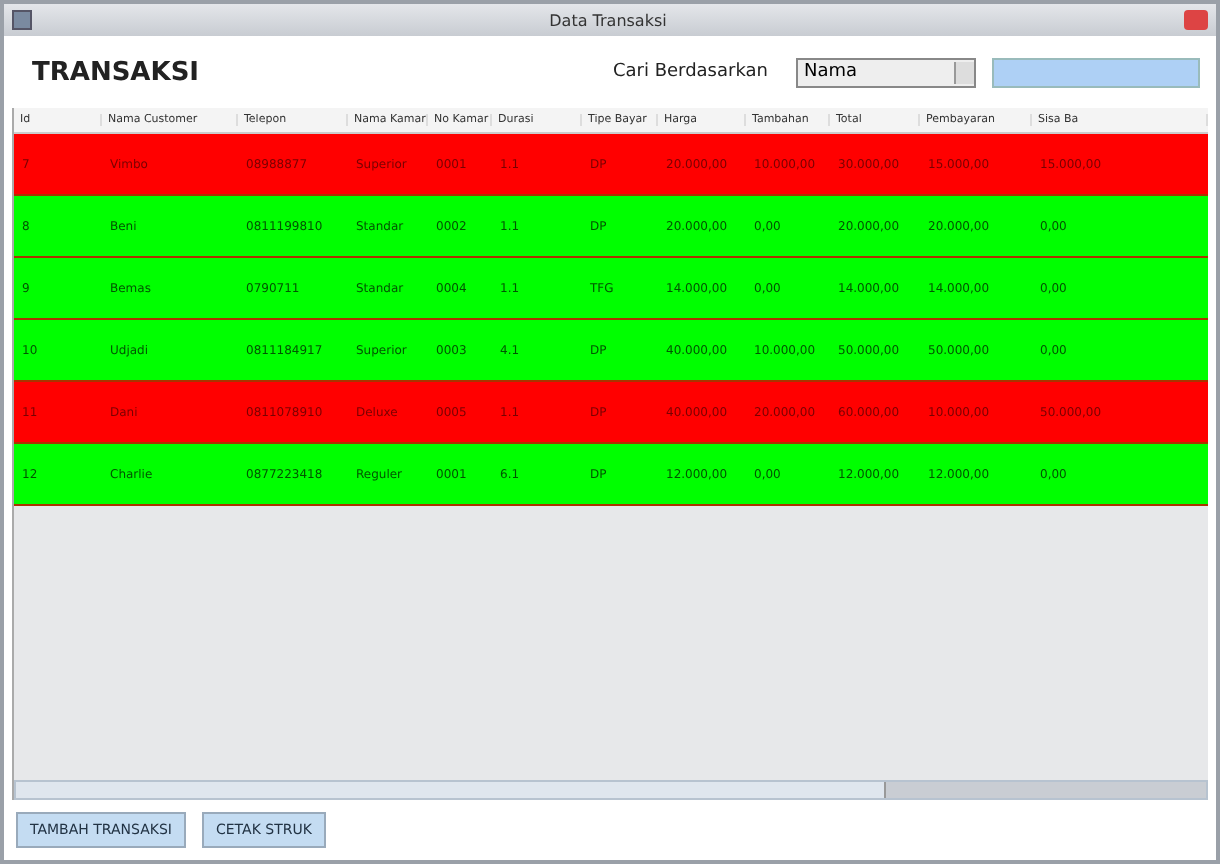 The image size is (1220, 864). Describe the element at coordinates (608, 20) in the screenshot. I see `window-title: Data Transaksi` at that location.